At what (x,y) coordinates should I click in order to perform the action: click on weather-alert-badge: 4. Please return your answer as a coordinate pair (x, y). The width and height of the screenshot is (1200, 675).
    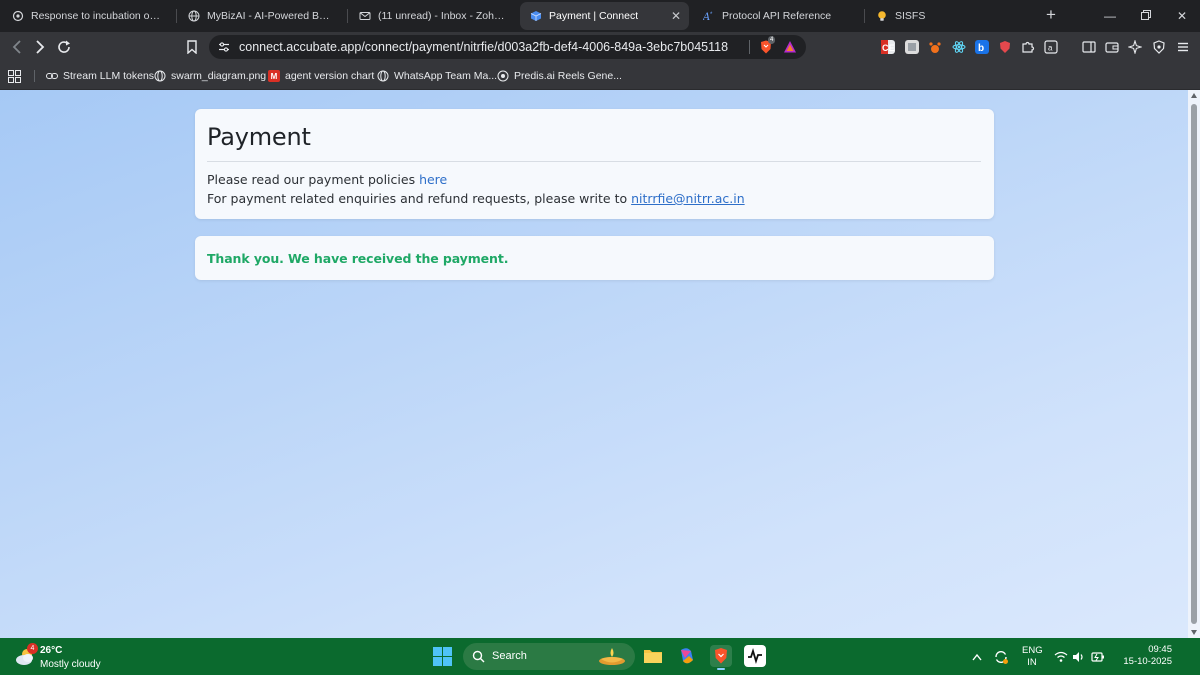
    Looking at the image, I should click on (32, 648).